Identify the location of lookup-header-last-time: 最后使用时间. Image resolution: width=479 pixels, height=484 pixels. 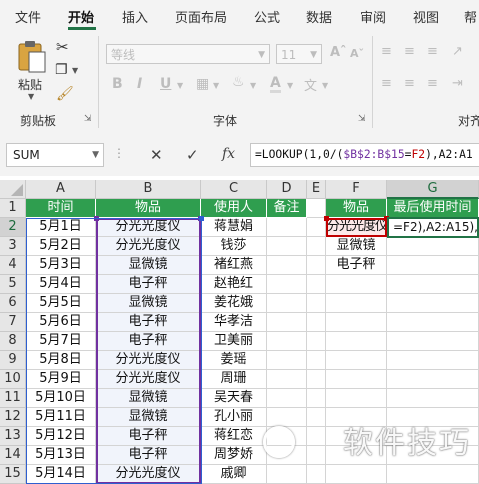
(433, 208).